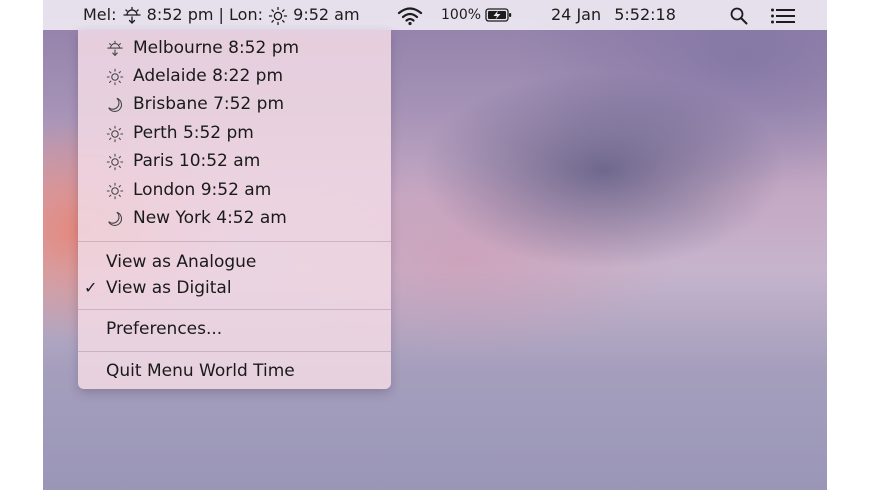 The image size is (870, 490). I want to click on menu-item-paris: Paris 10:52 am, so click(234, 161).